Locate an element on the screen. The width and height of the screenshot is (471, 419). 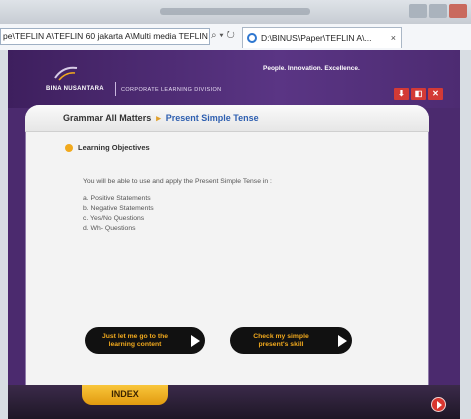
panel-header: Grammar All Matters ▸ Present Simple Tense is located at coordinates (227, 118).